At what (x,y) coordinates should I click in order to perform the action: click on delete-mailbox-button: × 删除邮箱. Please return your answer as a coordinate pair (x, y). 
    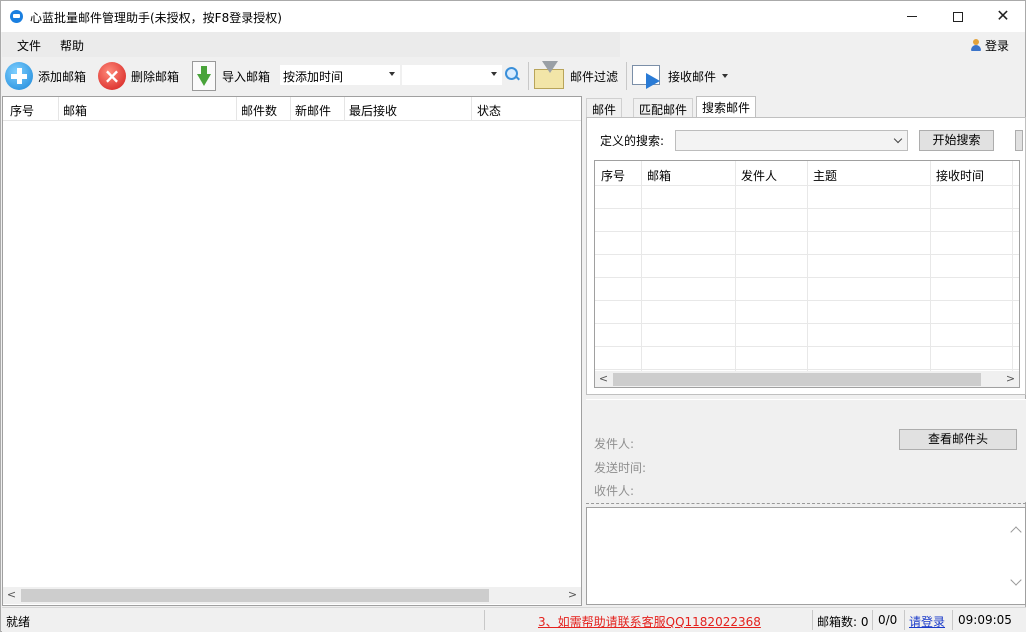
    Looking at the image, I should click on (138, 76).